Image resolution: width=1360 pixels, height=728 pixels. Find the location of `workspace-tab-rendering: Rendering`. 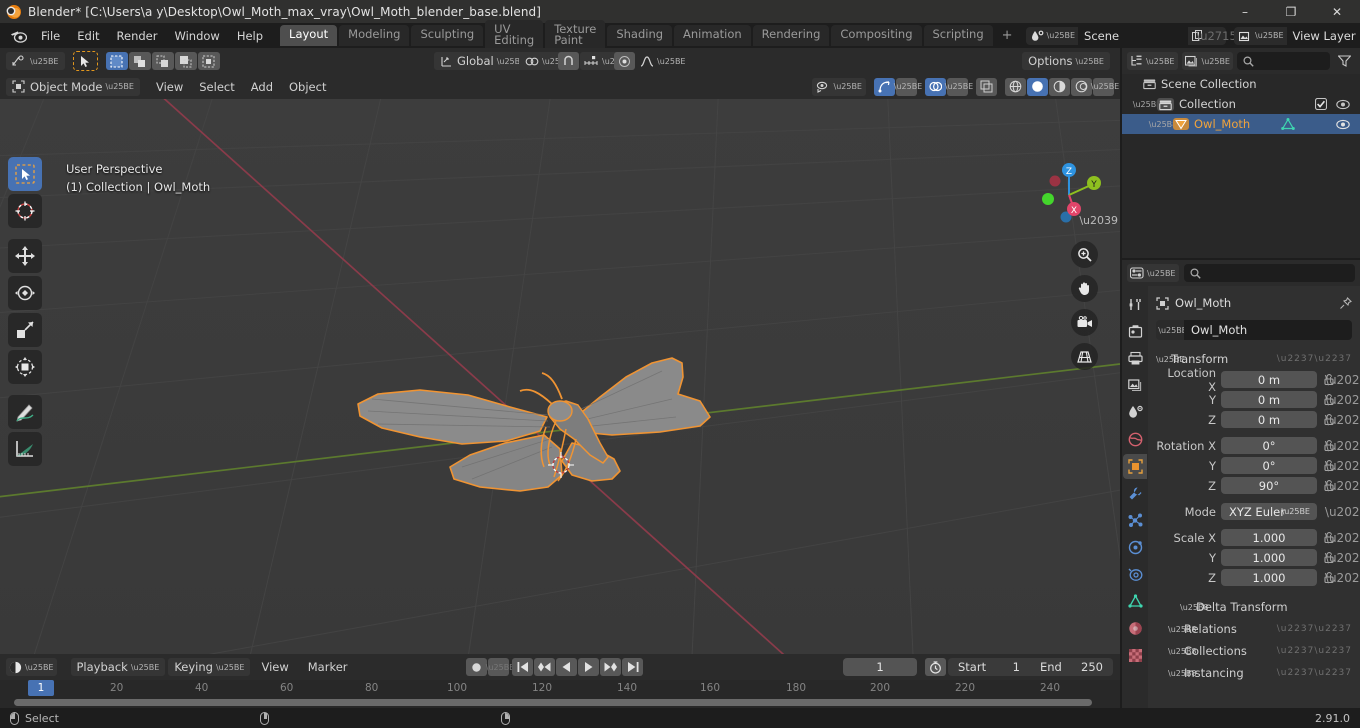

workspace-tab-rendering: Rendering is located at coordinates (791, 35).